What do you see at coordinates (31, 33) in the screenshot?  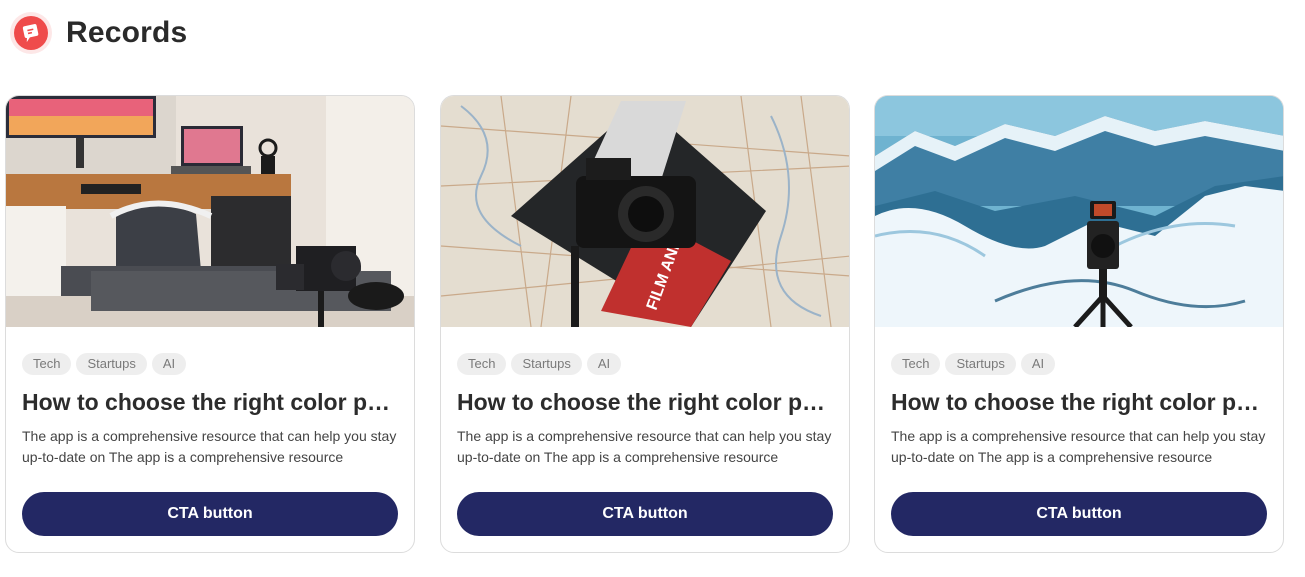 I see `chat-bubble-icon` at bounding box center [31, 33].